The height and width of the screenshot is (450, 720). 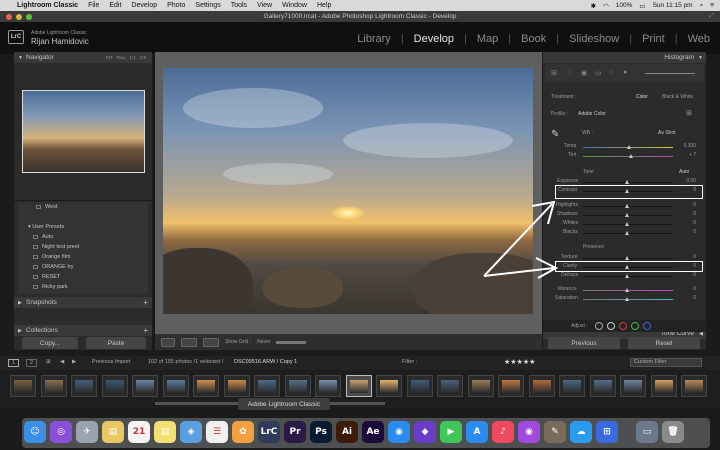 What do you see at coordinates (581, 432) in the screenshot?
I see `dock-messages-icon: ☁` at bounding box center [581, 432].